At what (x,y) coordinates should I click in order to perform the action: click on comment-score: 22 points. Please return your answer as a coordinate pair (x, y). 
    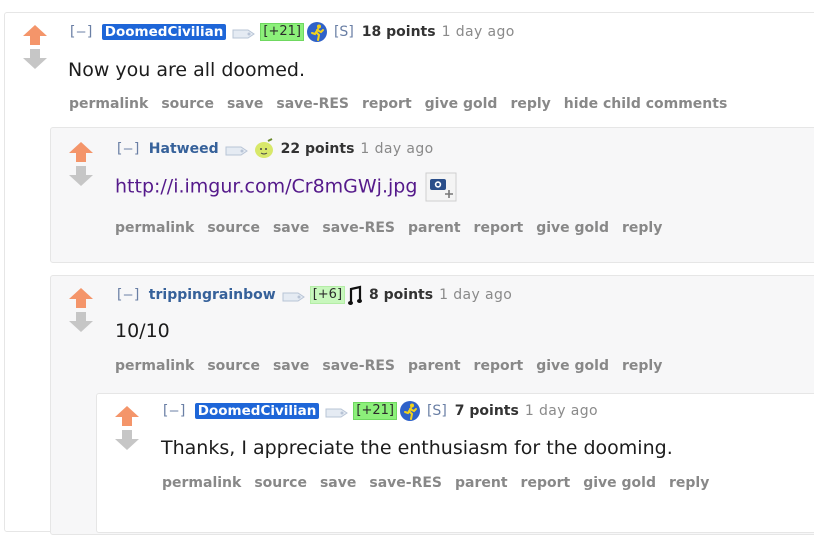
    Looking at the image, I should click on (317, 149).